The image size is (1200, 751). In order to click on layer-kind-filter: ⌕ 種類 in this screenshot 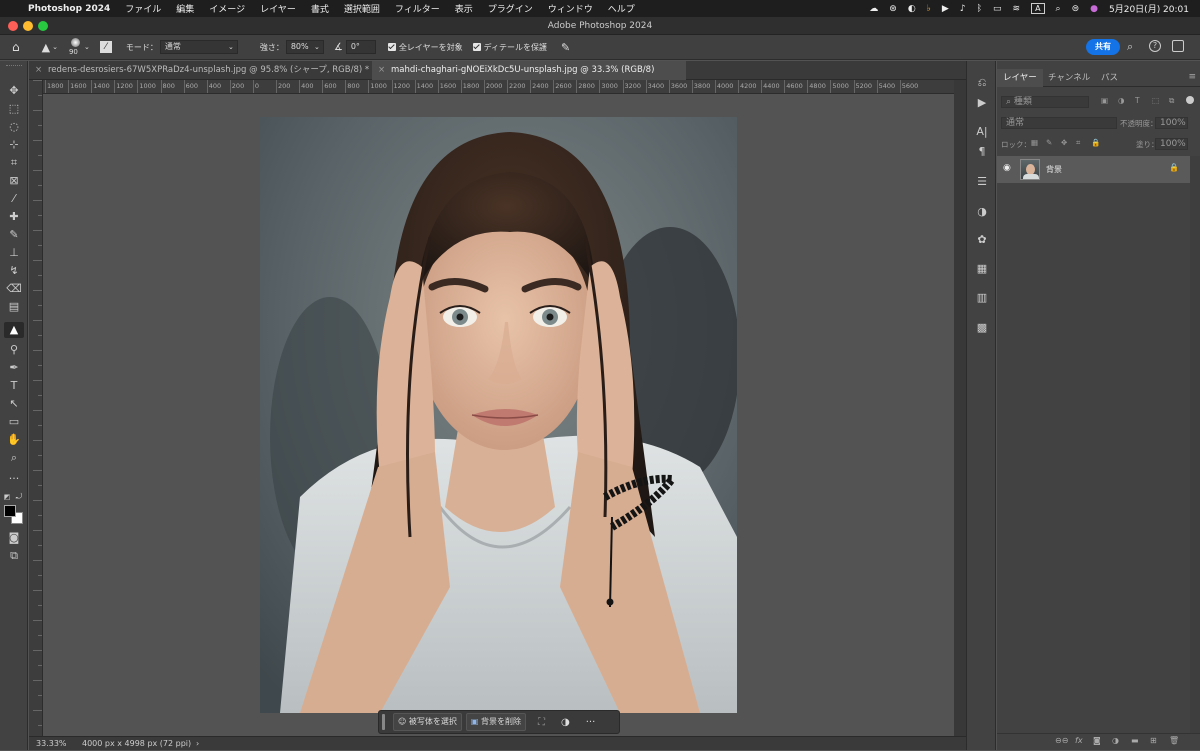, I will do `click(1045, 102)`.